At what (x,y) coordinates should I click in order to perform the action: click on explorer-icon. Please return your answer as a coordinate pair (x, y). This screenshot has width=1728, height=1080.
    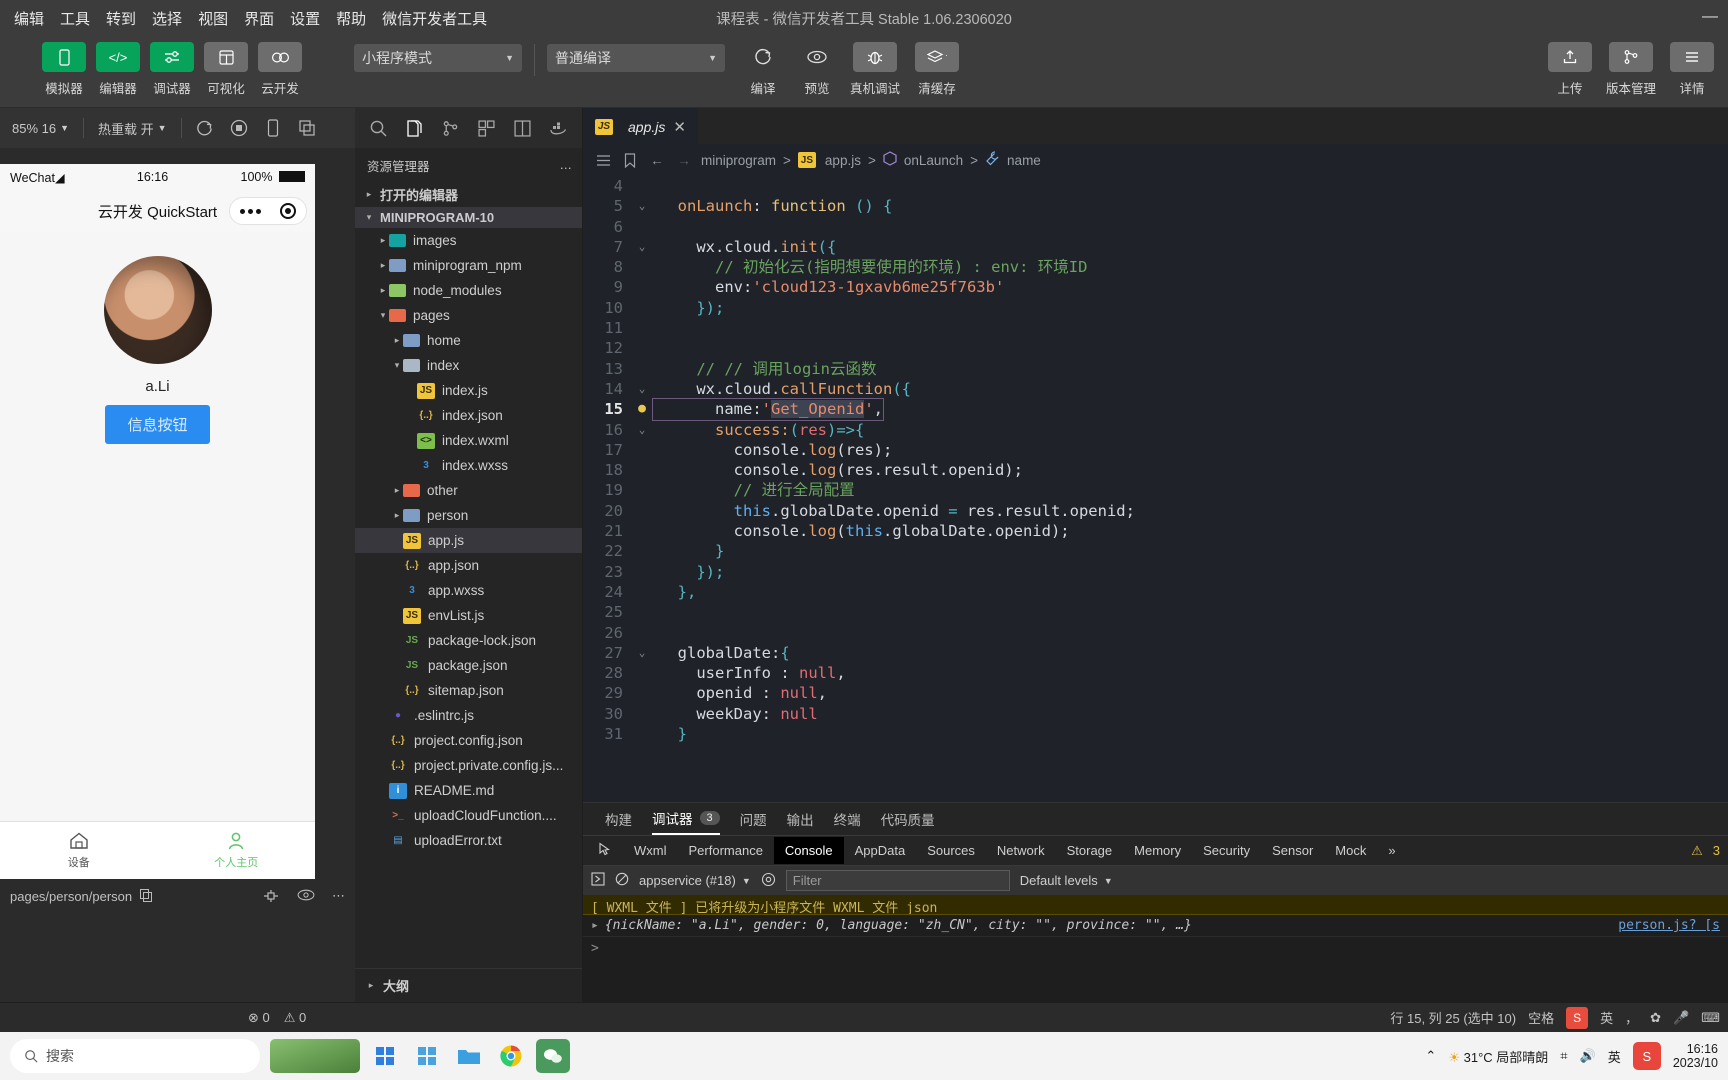
    Looking at the image, I should click on (469, 1056).